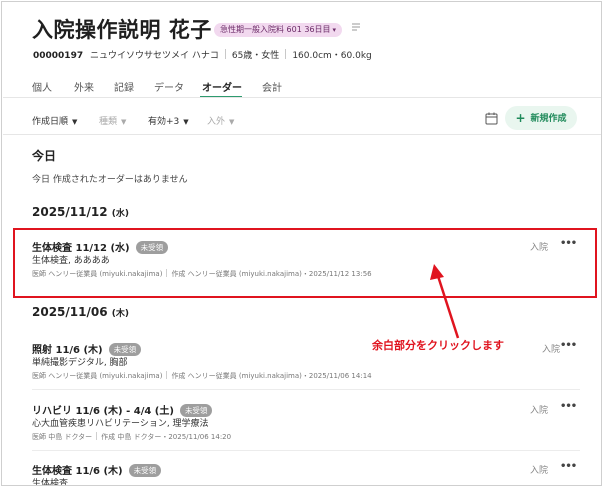 This screenshot has height=488, width=605. Describe the element at coordinates (62, 437) in the screenshot. I see `order-doctor: 医師 中島 ドクター` at that location.